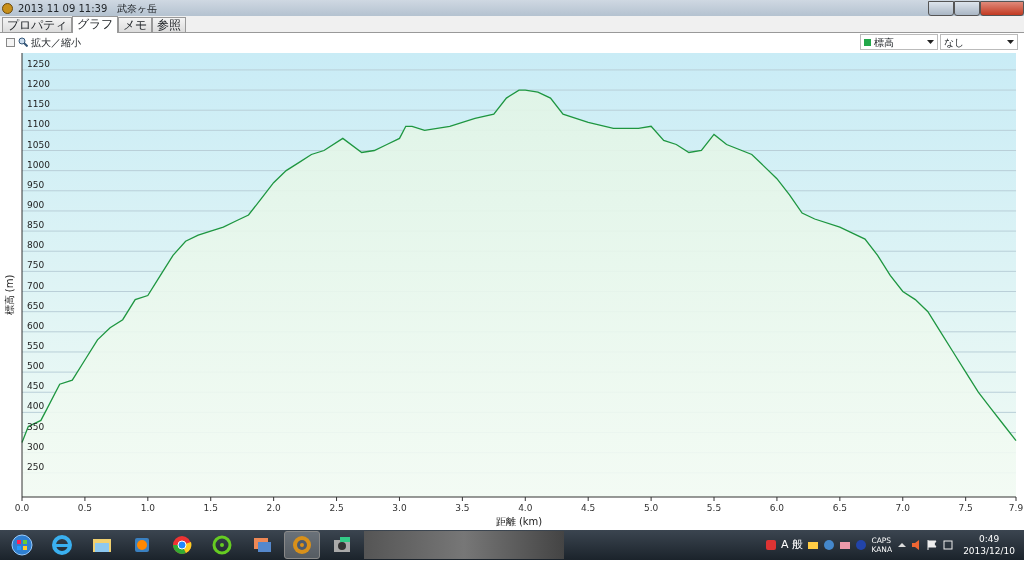 The height and width of the screenshot is (576, 1024). I want to click on x-tick-label: 6.0, so click(777, 508).